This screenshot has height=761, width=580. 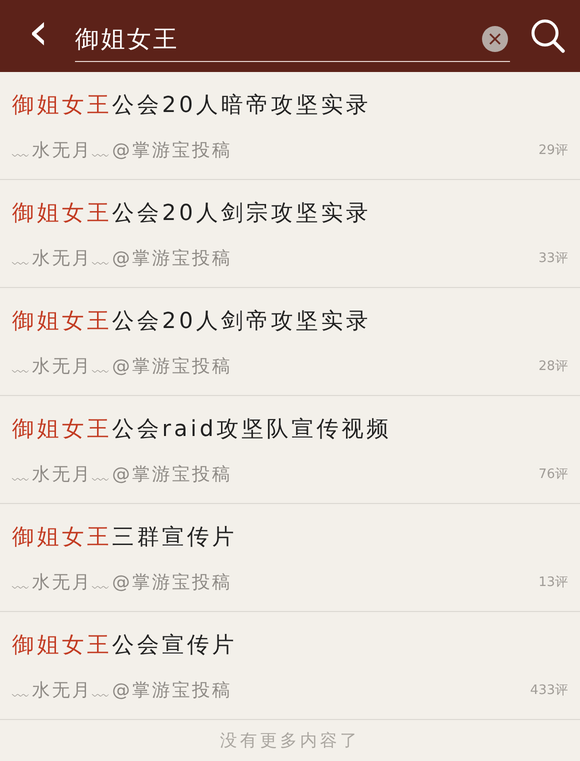 What do you see at coordinates (290, 741) in the screenshot?
I see `end-of-list-text: 没有更多内容了` at bounding box center [290, 741].